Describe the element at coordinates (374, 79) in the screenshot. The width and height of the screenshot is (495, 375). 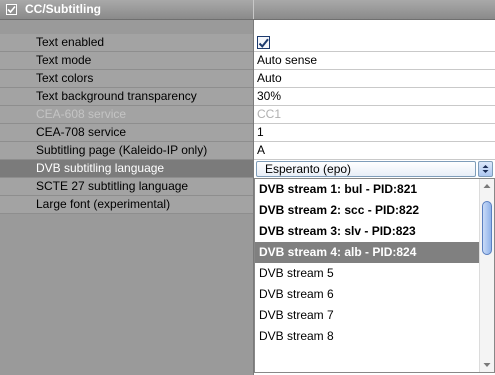
I see `text-colors-field: Auto` at that location.